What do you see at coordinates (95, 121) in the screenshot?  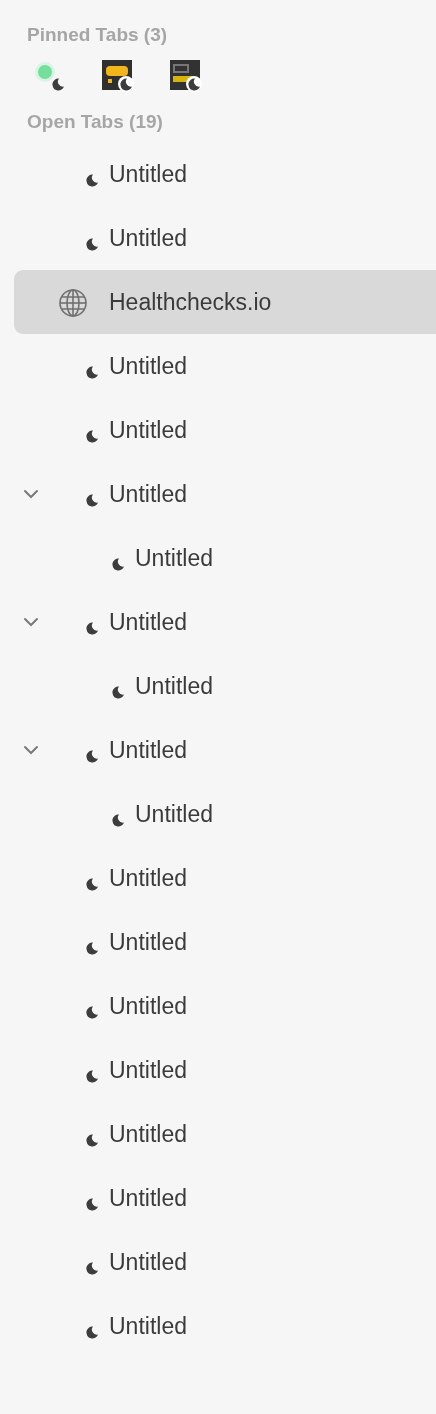 I see `section-heading: Open Tabs (19)` at bounding box center [95, 121].